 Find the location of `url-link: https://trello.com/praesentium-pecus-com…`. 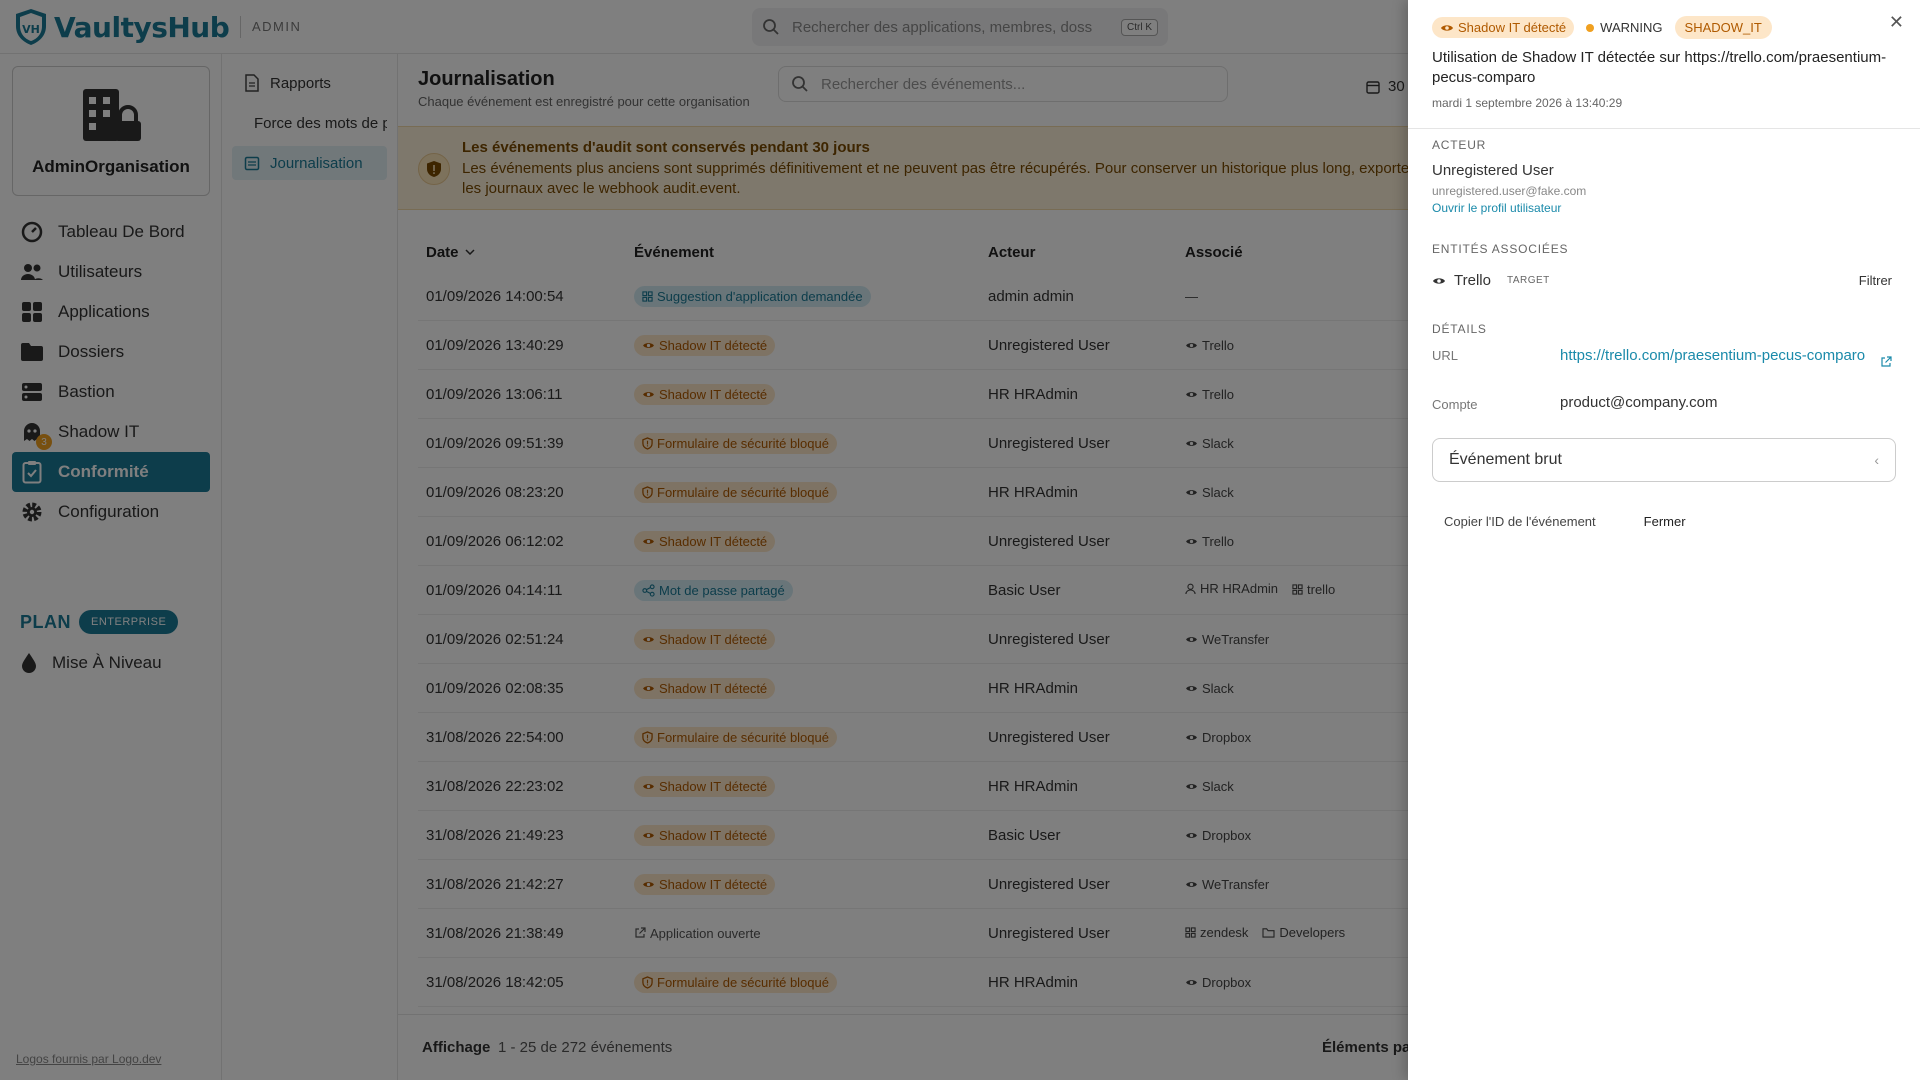

url-link: https://trello.com/praesentium-pecus-com… is located at coordinates (1720, 356).